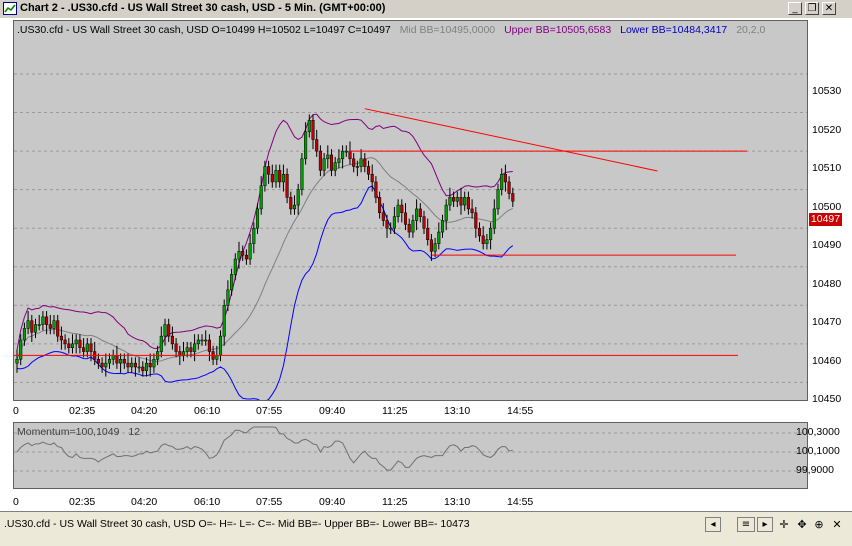 The image size is (852, 546). Describe the element at coordinates (815, 470) in the screenshot. I see `momentum-tick-label: 99,9000` at that location.